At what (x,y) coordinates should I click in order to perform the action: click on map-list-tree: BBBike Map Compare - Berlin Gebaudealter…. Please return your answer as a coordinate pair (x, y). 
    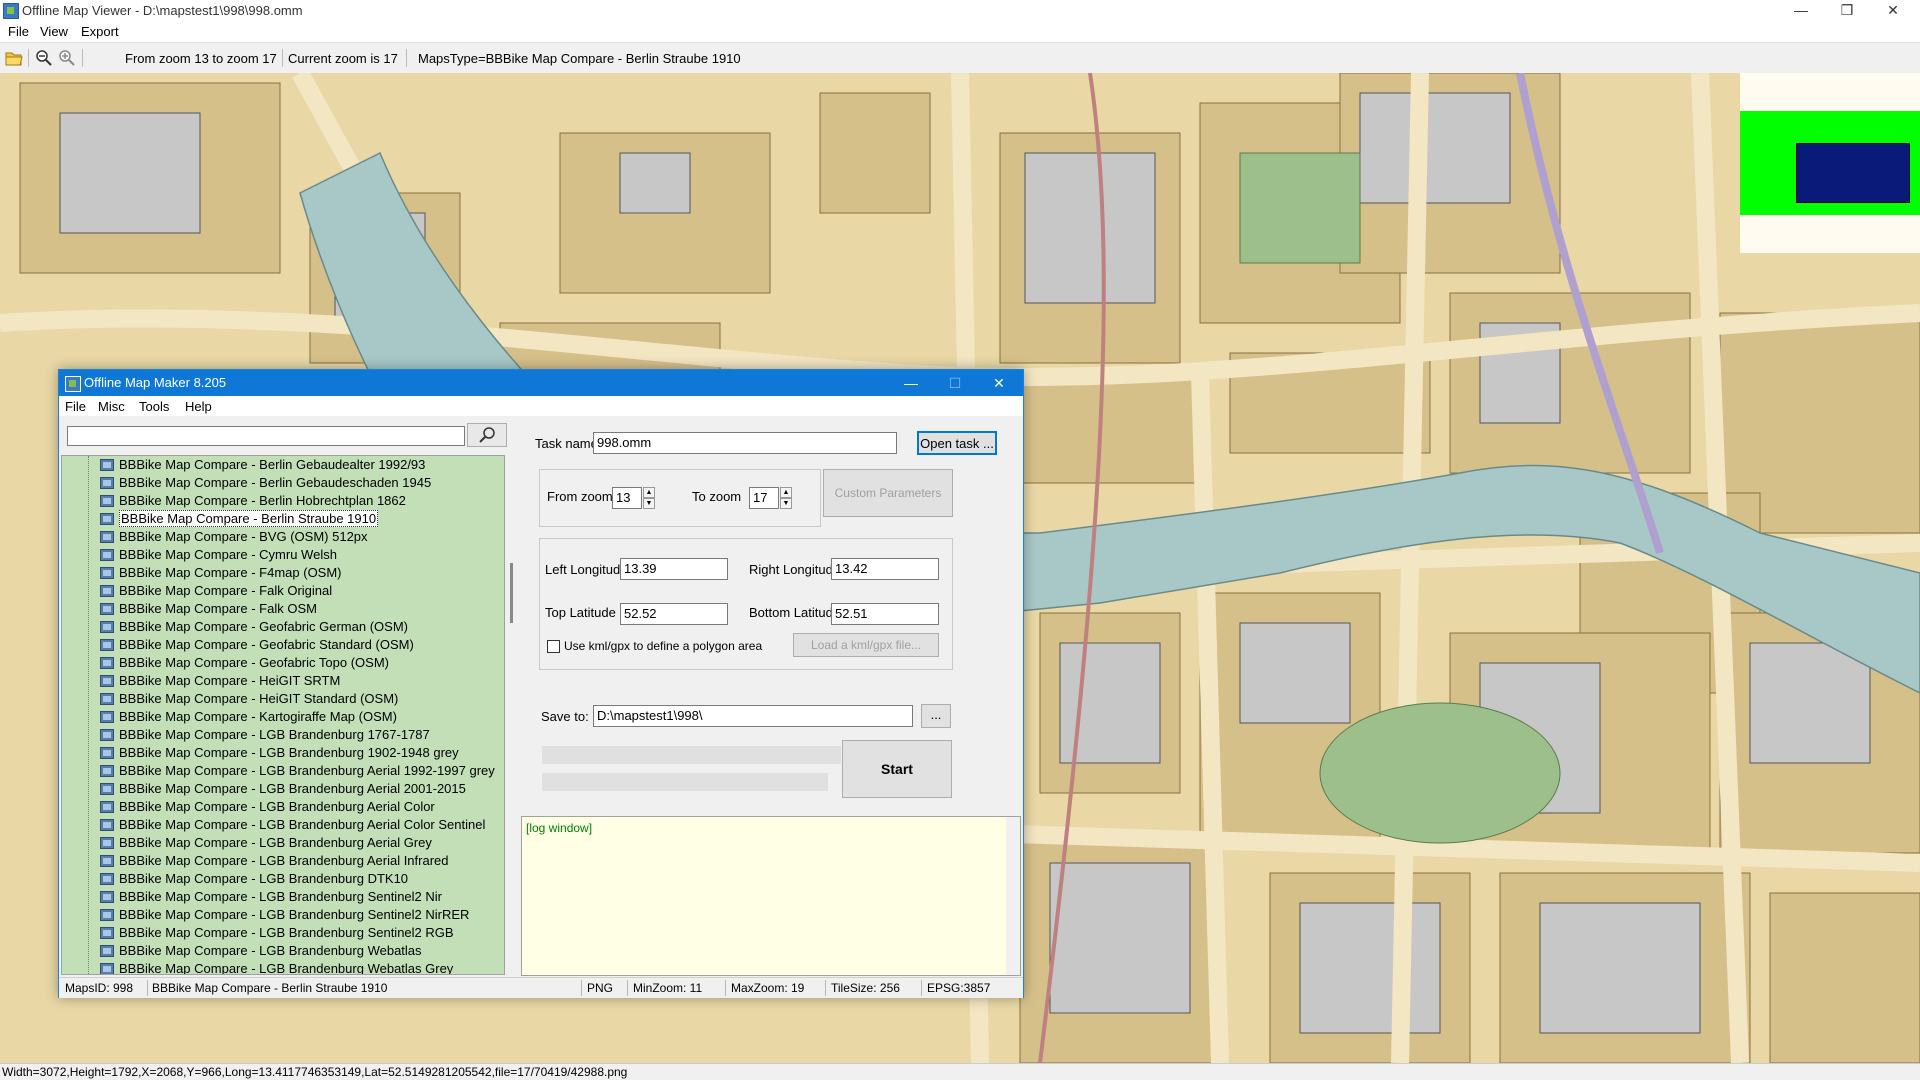
    Looking at the image, I should click on (283, 715).